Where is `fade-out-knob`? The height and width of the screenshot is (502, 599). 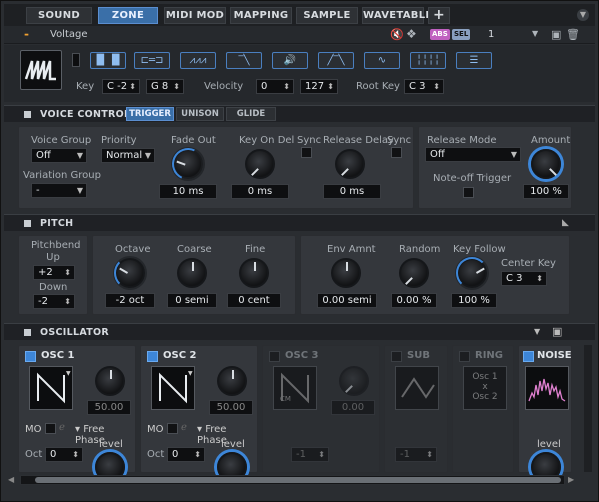 fade-out-knob is located at coordinates (188, 164).